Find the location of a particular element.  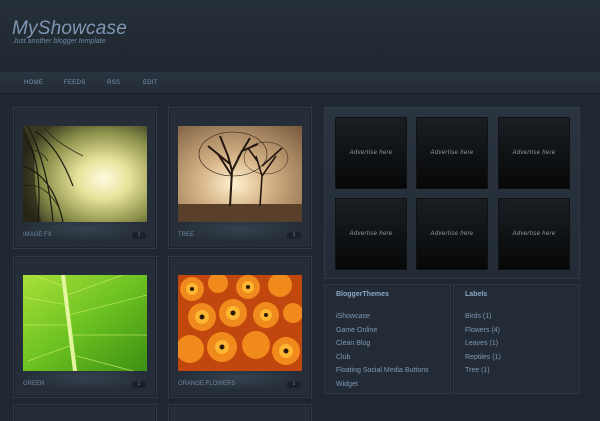

main-nav: HOME FEEDS RSS EDIT is located at coordinates (300, 83).